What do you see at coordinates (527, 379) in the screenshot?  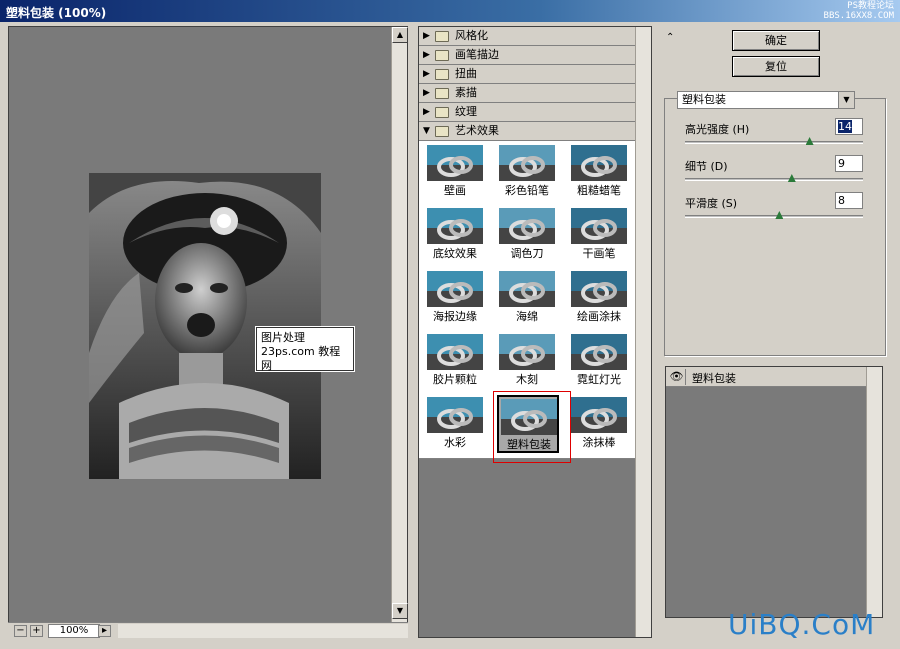 I see `filter-label: 木刻` at bounding box center [527, 379].